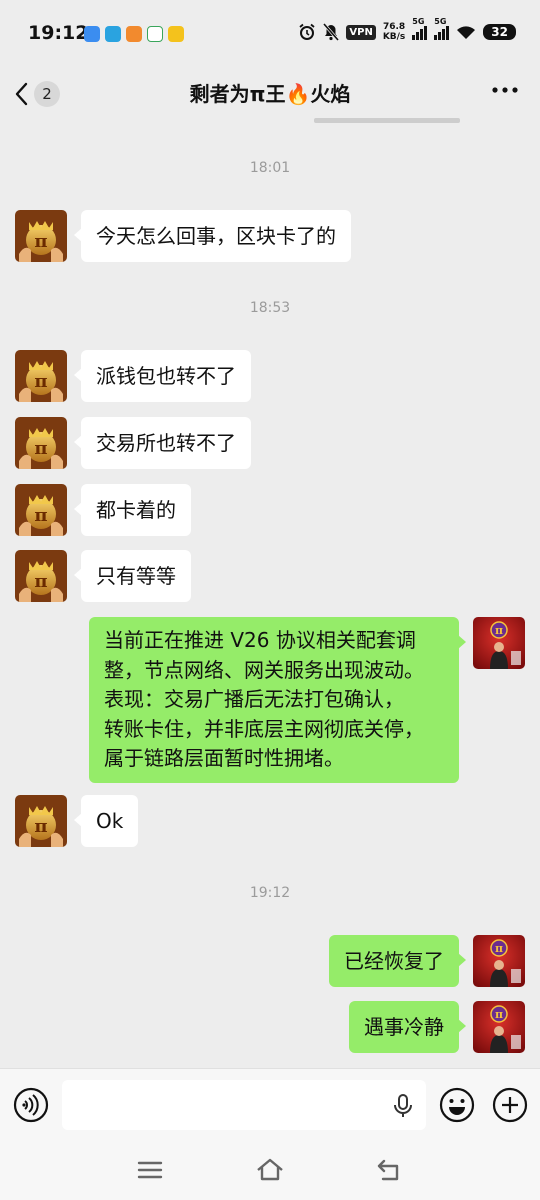  Describe the element at coordinates (394, 37) in the screenshot. I see `net-speed-unit: KB/s` at that location.